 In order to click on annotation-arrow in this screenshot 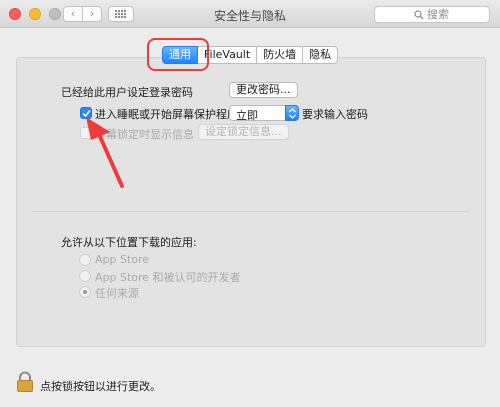, I will do `click(105, 152)`.